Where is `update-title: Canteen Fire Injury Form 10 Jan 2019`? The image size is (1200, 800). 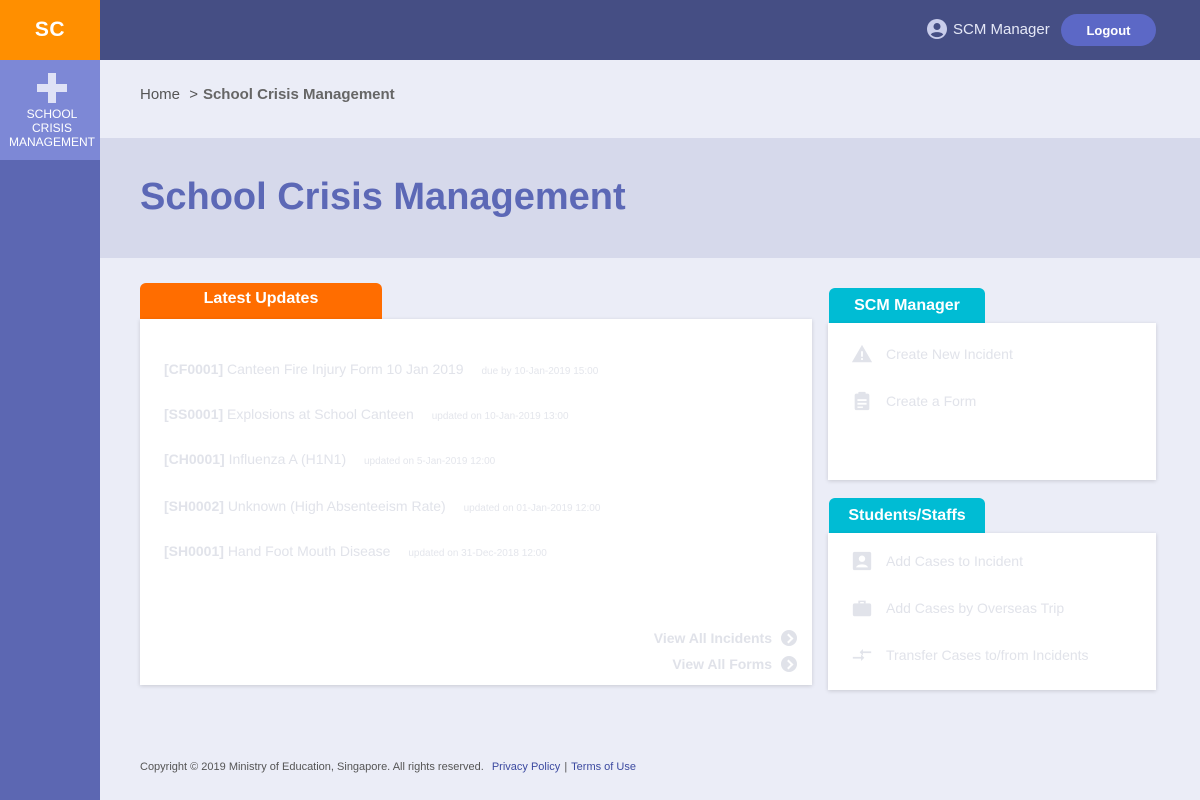
update-title: Canteen Fire Injury Form 10 Jan 2019 is located at coordinates (345, 369).